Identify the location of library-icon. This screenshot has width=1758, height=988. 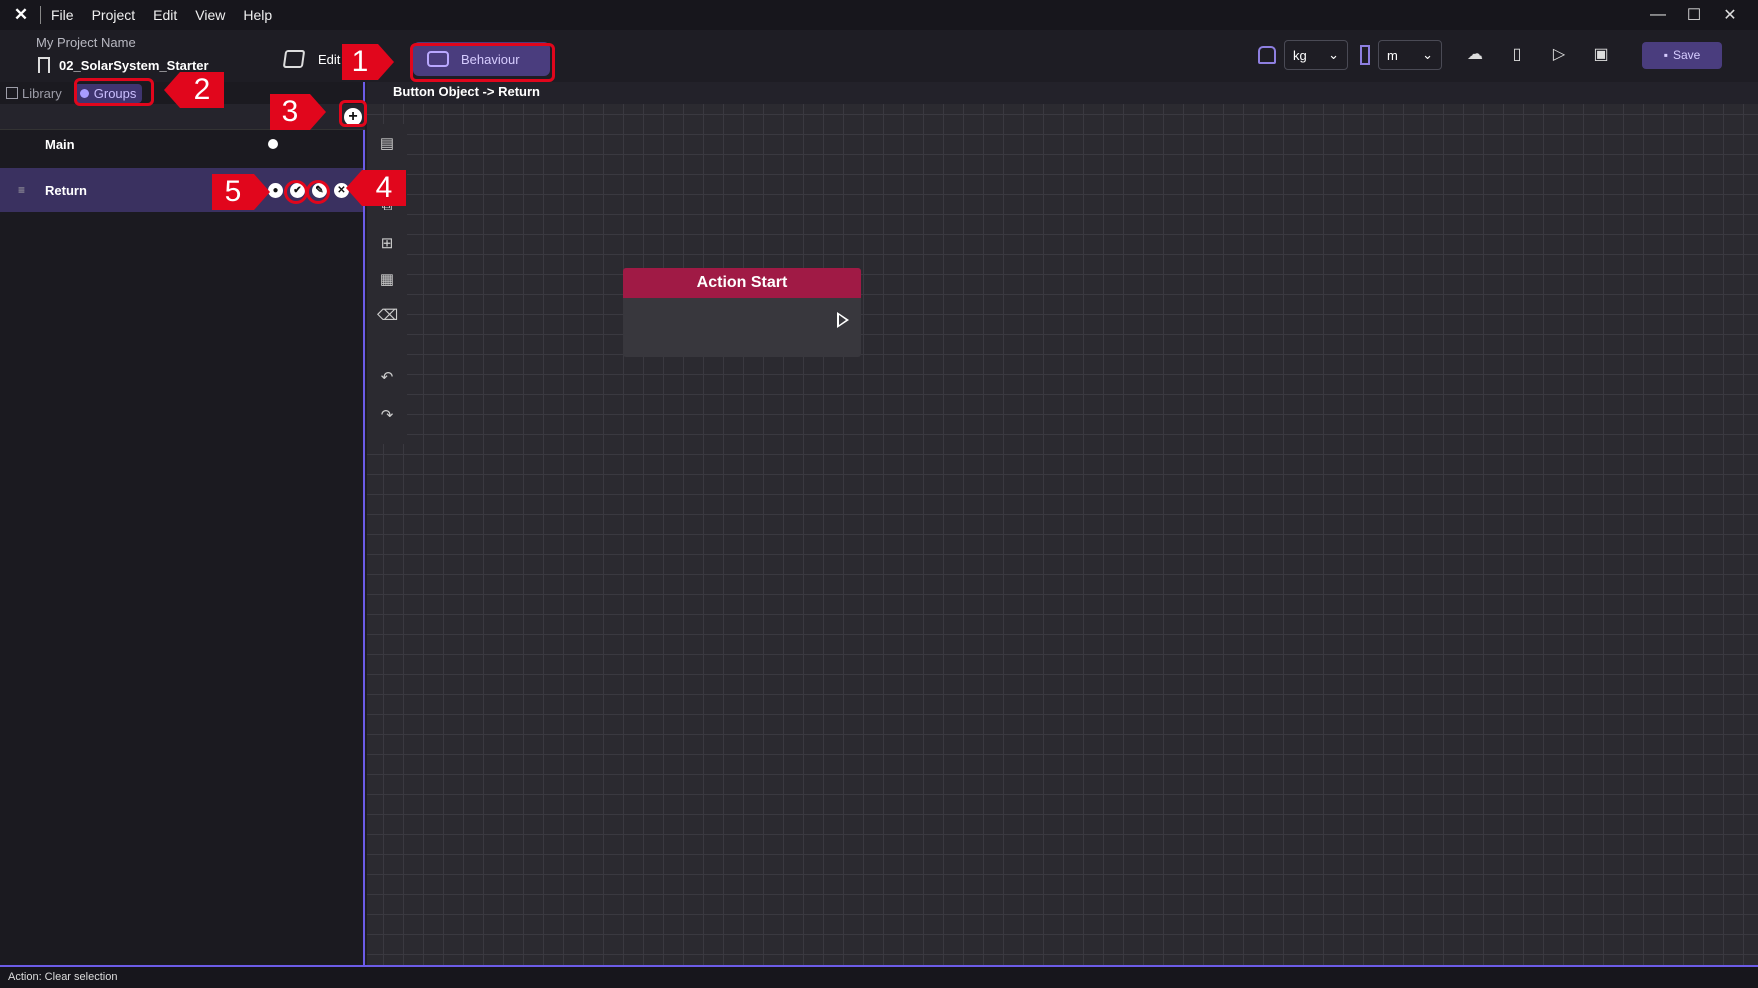
(12, 93).